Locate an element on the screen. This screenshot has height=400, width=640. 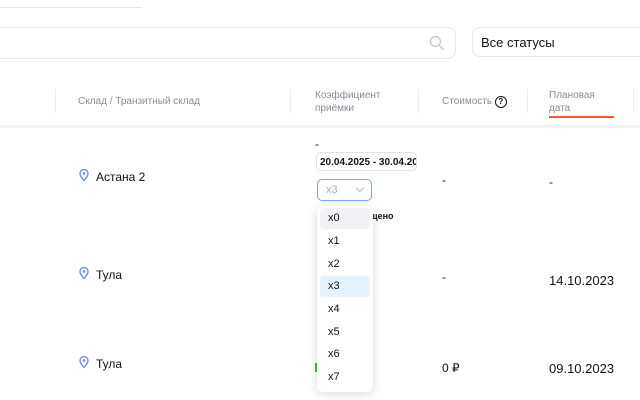
header-divider is located at coordinates (320, 126).